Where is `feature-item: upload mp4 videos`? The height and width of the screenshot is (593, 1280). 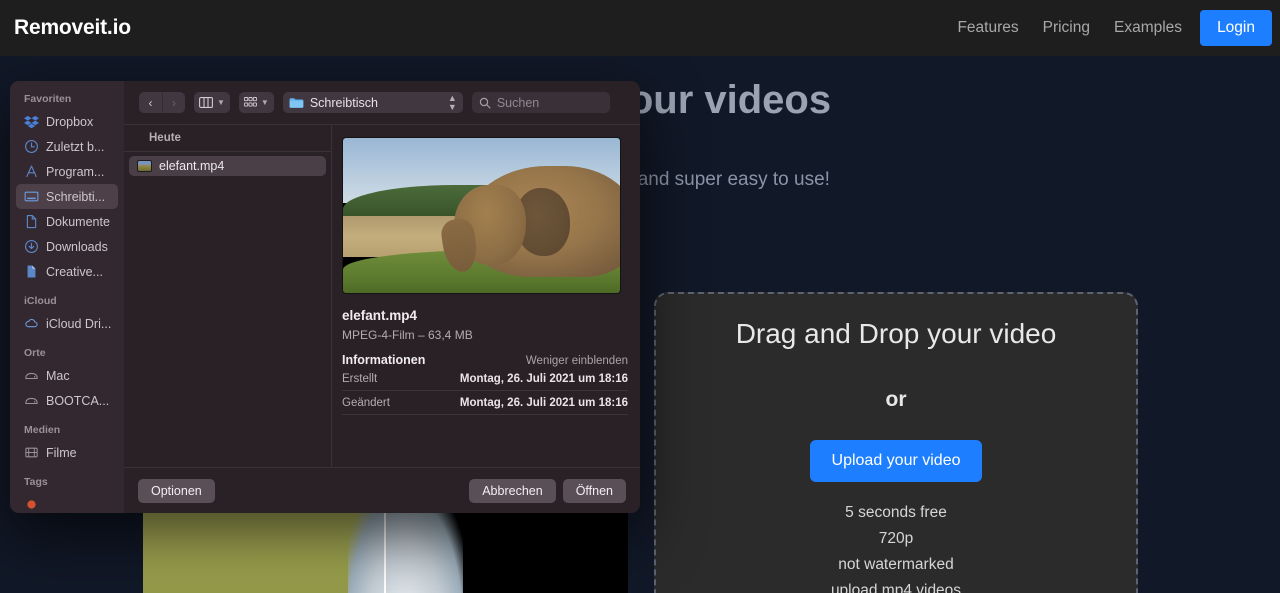 feature-item: upload mp4 videos is located at coordinates (896, 587).